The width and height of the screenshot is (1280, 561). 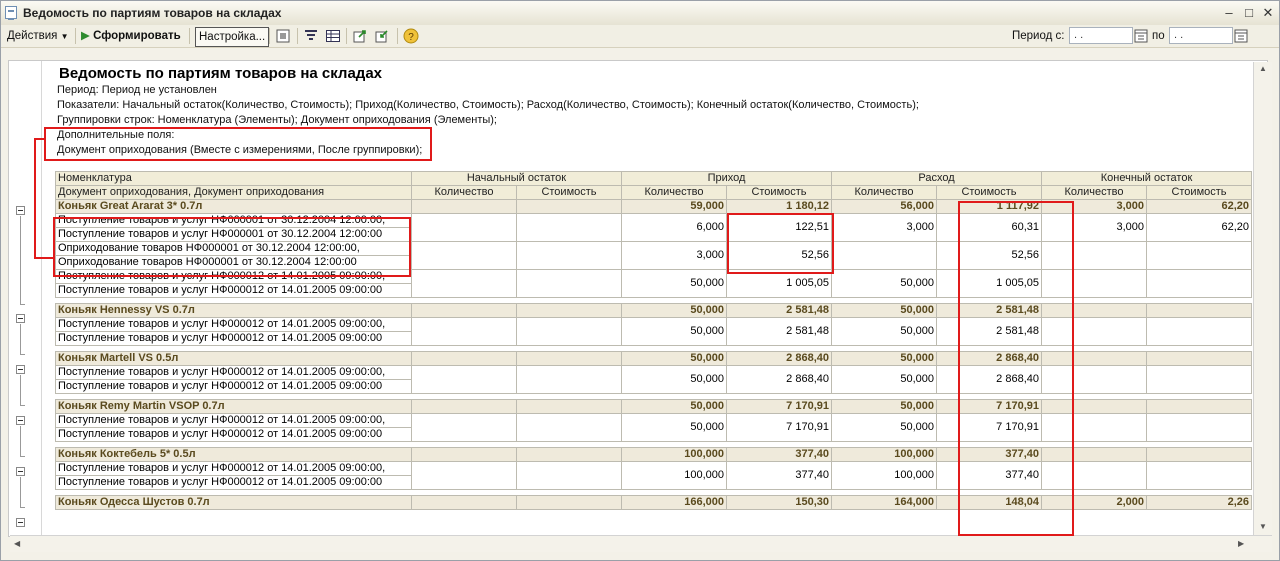 What do you see at coordinates (233, 310) in the screenshot?
I see `group-name: Коньяк Hennessy VS 0.7л` at bounding box center [233, 310].